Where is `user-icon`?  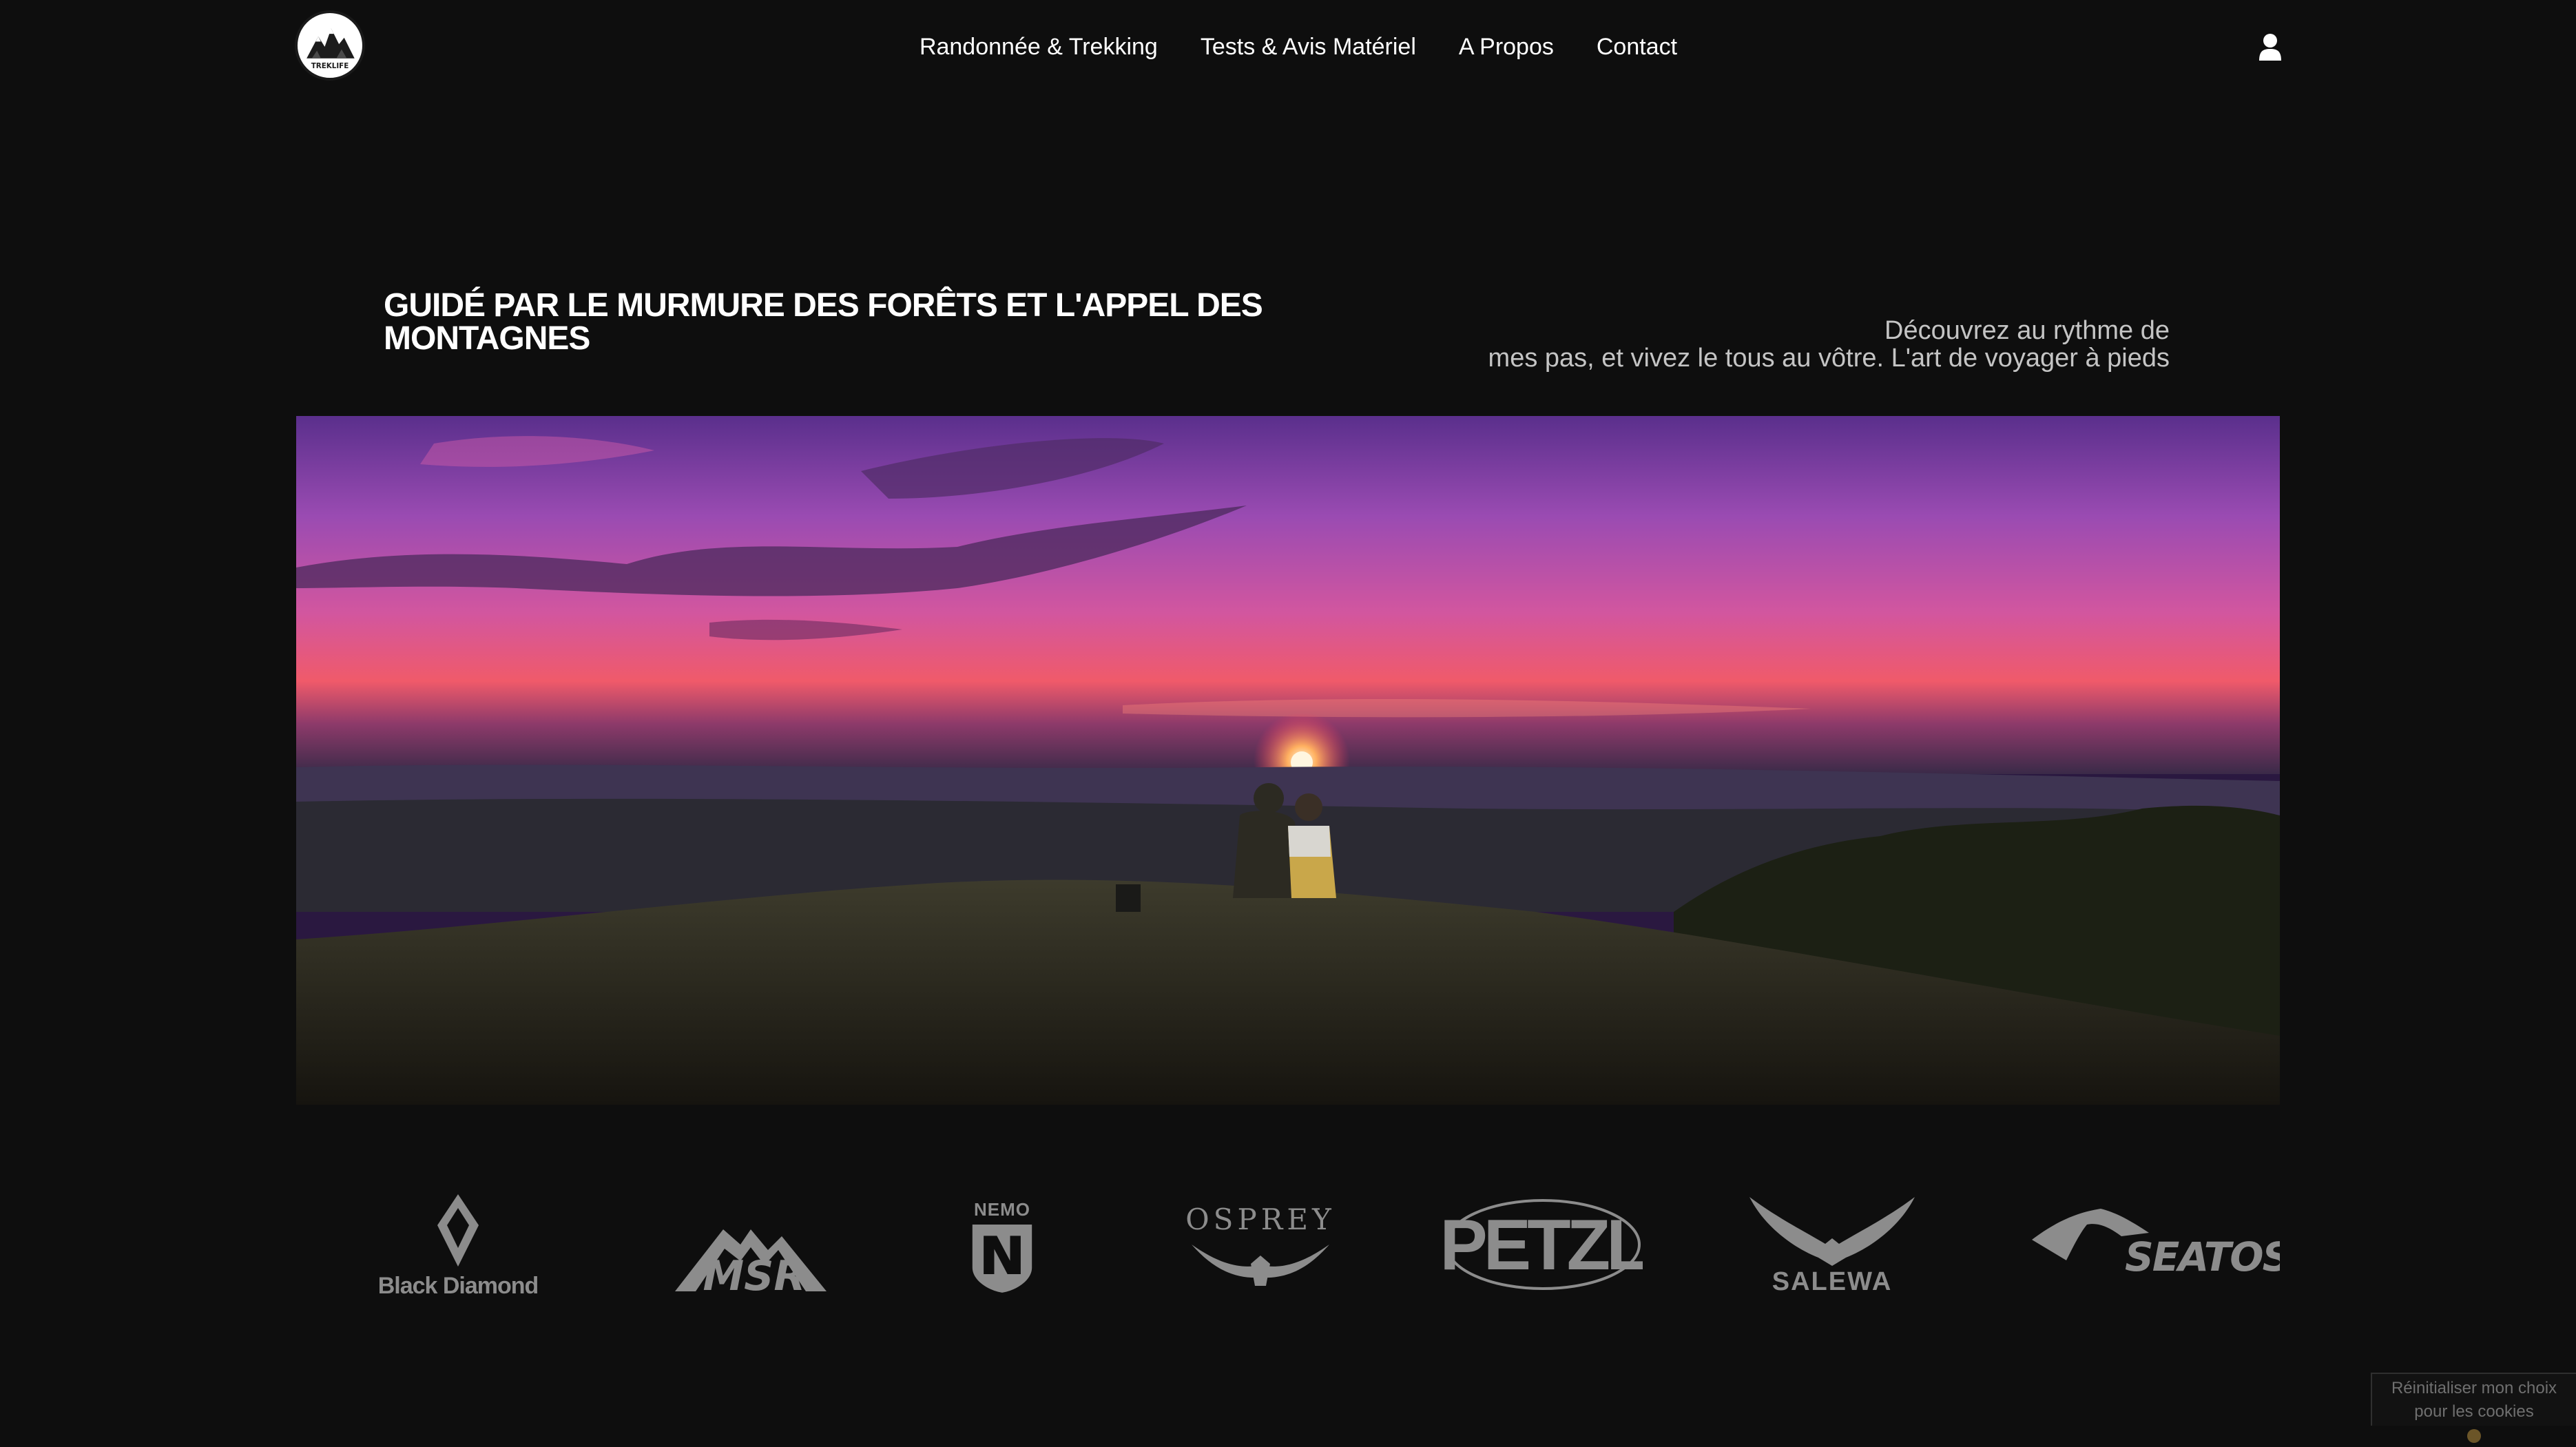 user-icon is located at coordinates (2270, 47).